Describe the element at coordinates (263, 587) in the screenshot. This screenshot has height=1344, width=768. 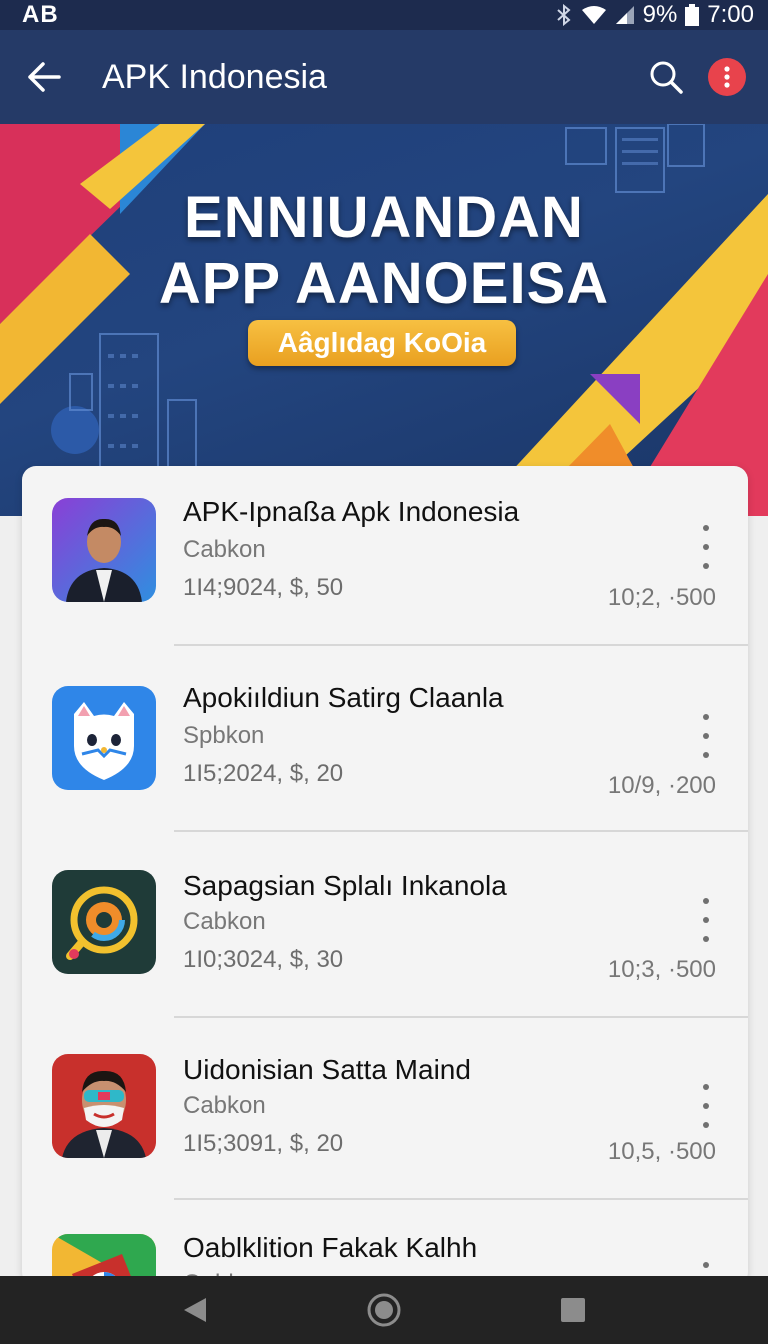
I see `app-meta: 1I4;9024, $, 50` at that location.